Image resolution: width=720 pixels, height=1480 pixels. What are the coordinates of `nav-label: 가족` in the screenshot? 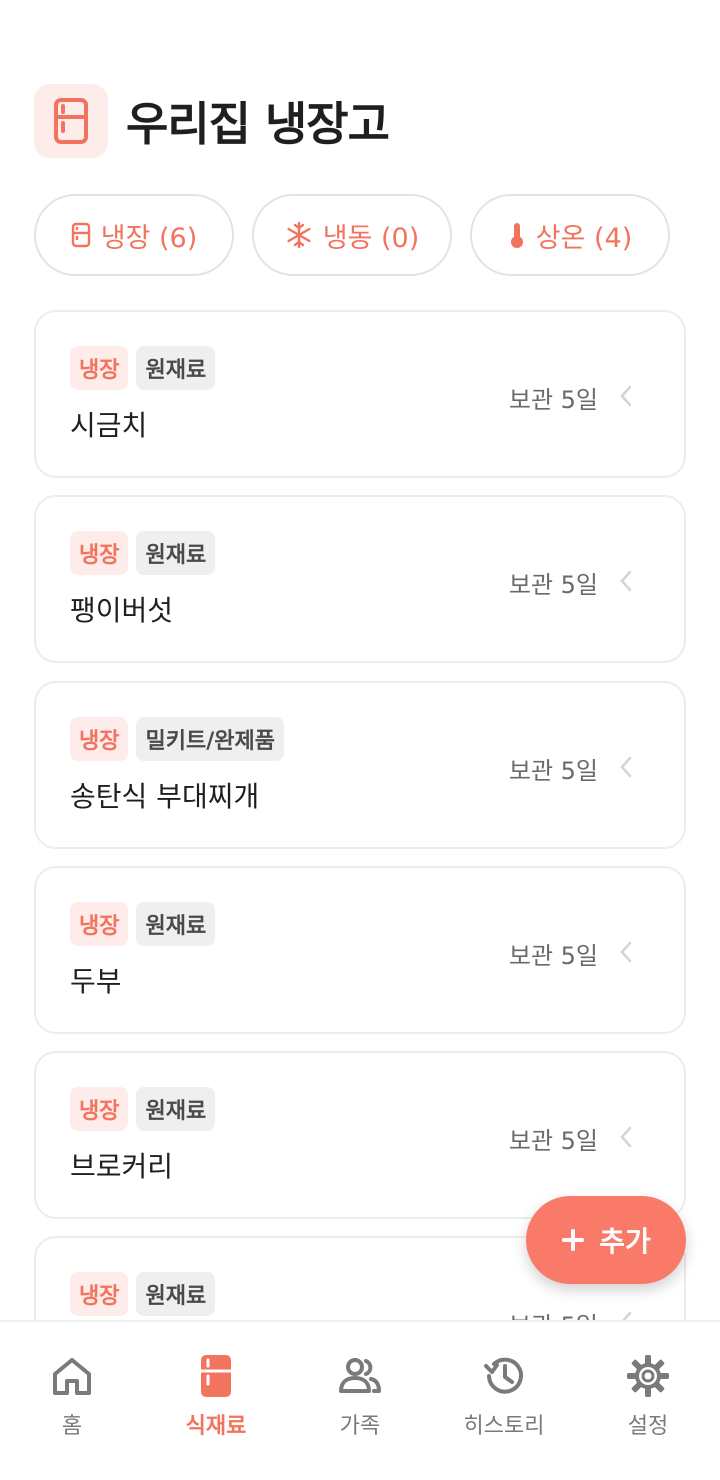 It's located at (360, 1426).